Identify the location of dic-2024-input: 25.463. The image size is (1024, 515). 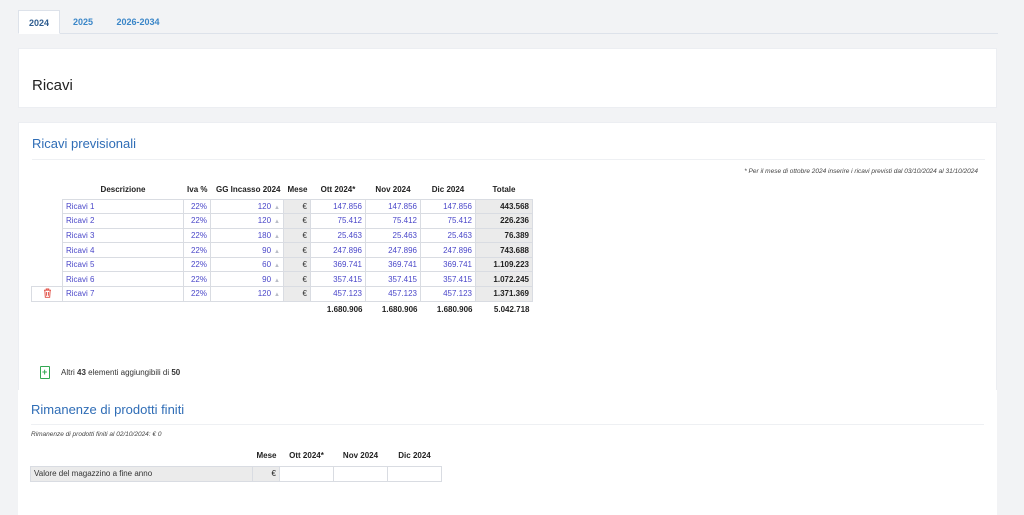
(448, 235).